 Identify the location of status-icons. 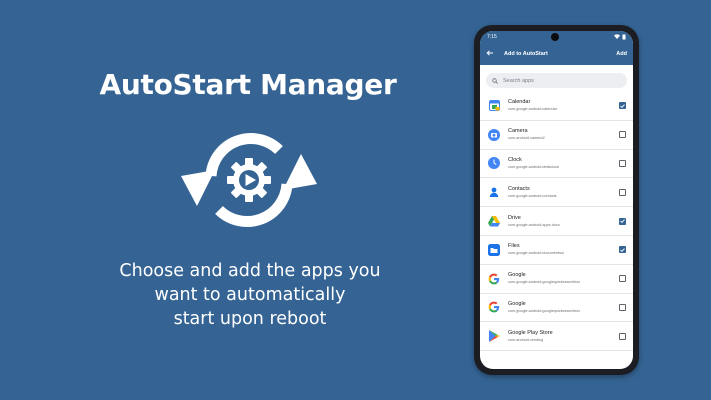
(620, 37).